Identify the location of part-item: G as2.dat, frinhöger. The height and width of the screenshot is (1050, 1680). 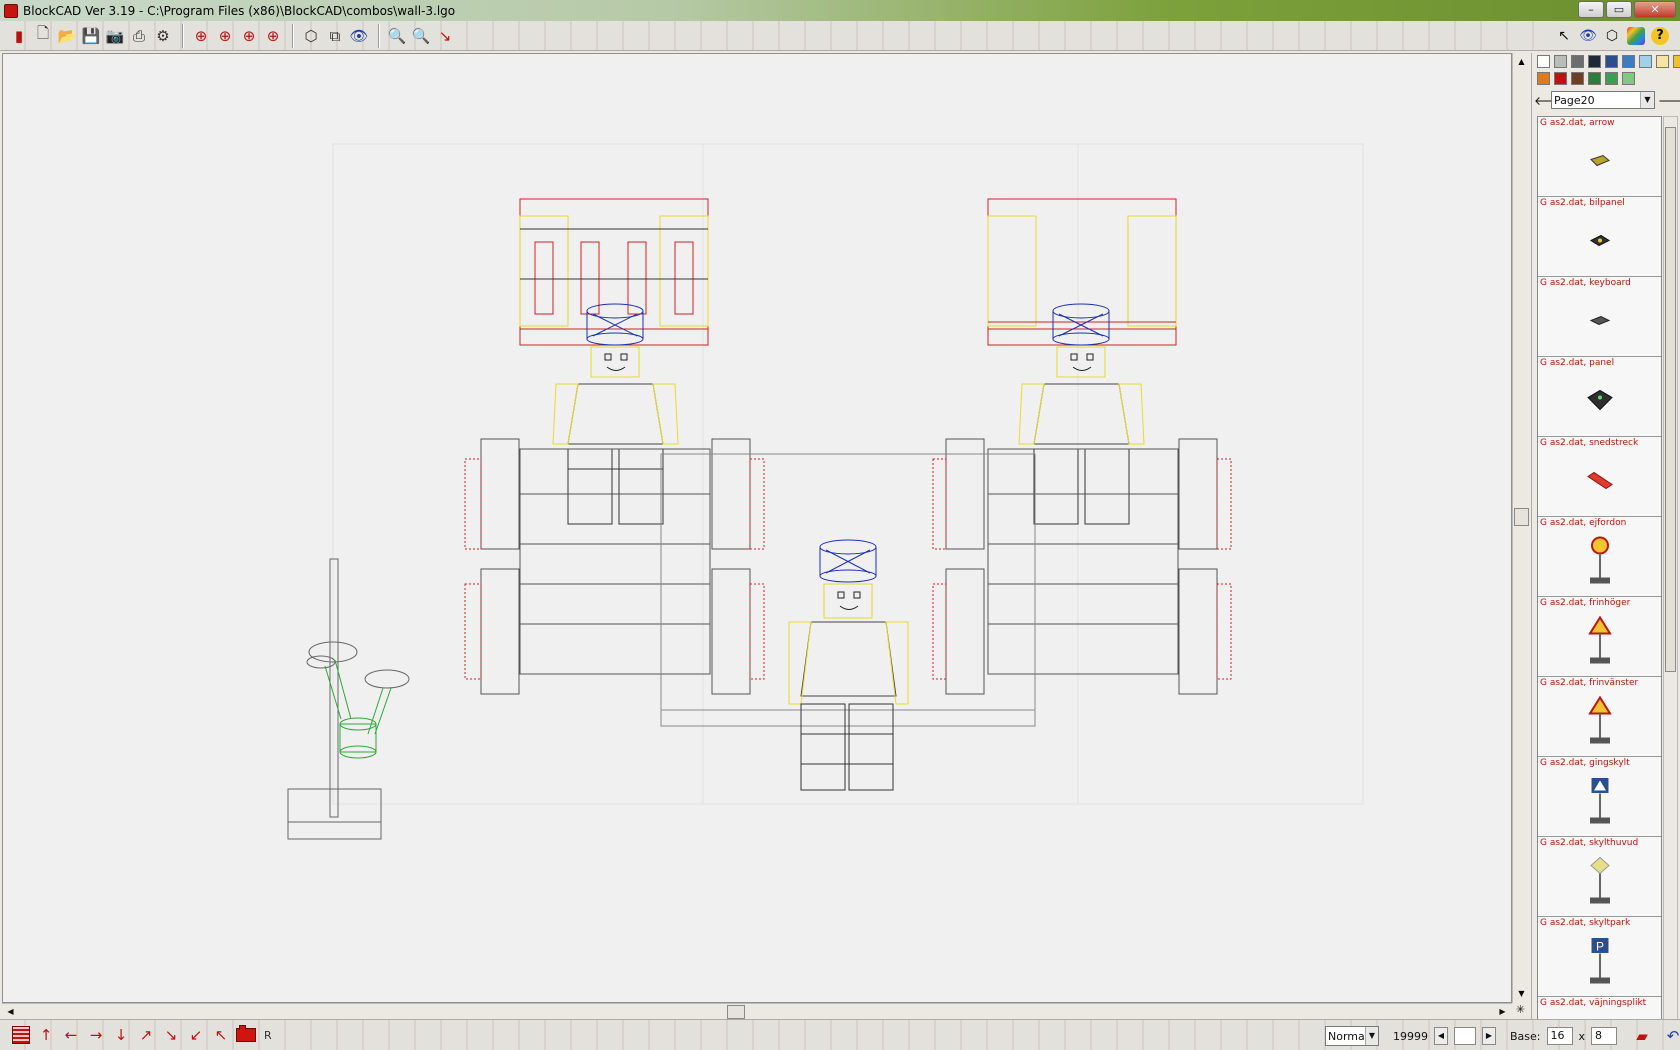
(1599, 637).